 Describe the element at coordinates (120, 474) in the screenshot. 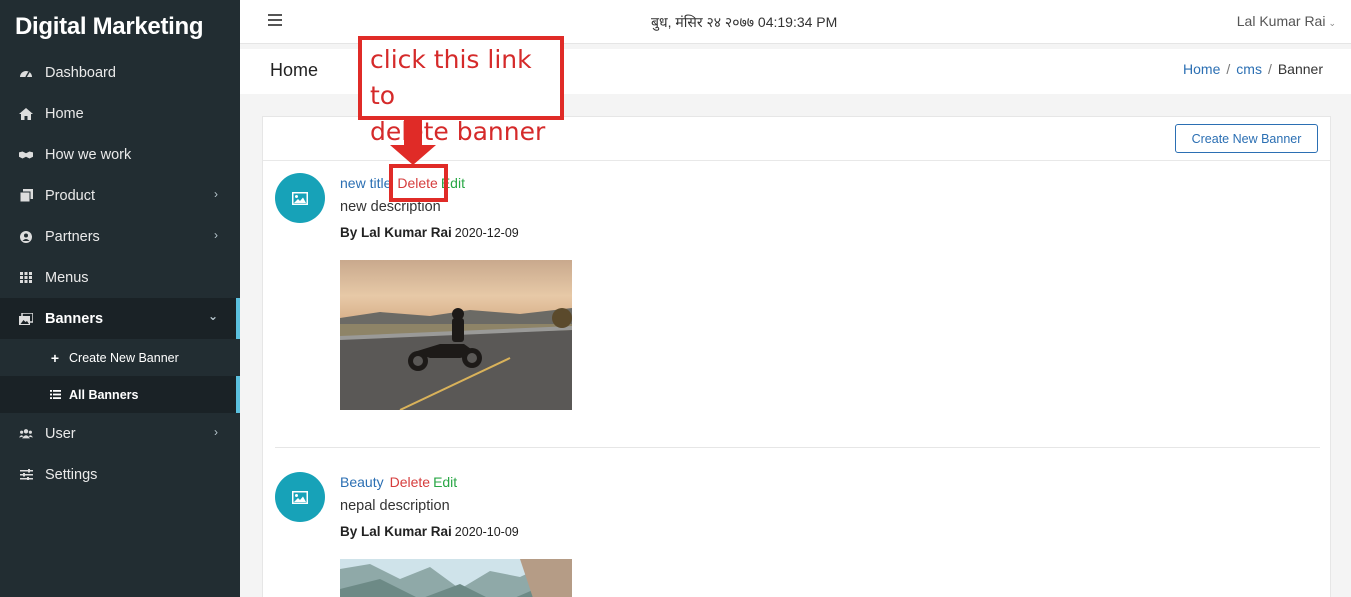

I see `sidebar-item-settings: Settings` at that location.